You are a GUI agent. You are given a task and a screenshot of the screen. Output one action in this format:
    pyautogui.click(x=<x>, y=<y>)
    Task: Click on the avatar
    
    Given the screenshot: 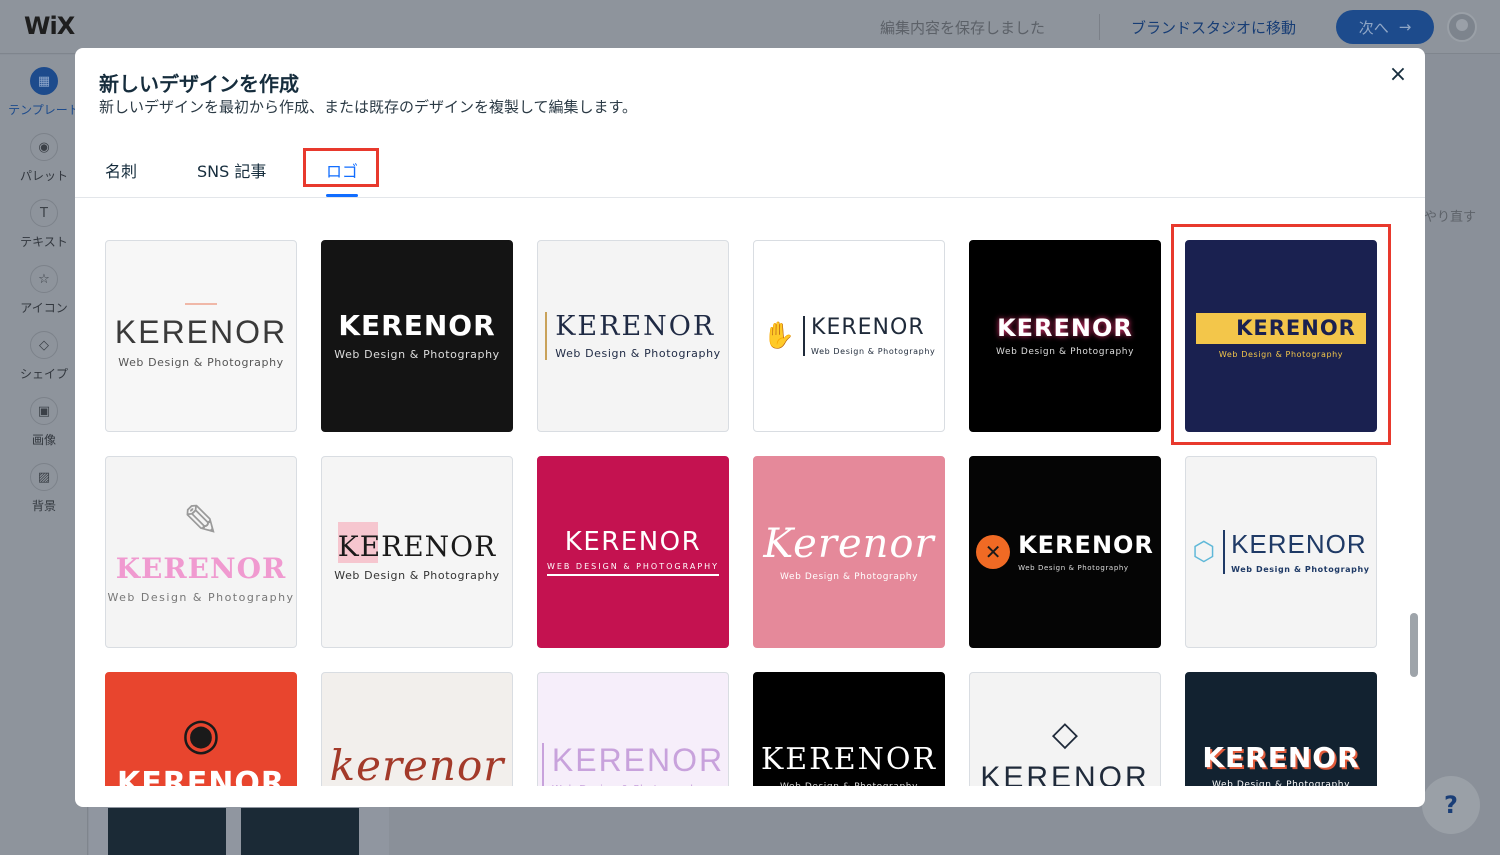 What is the action you would take?
    pyautogui.click(x=1462, y=27)
    